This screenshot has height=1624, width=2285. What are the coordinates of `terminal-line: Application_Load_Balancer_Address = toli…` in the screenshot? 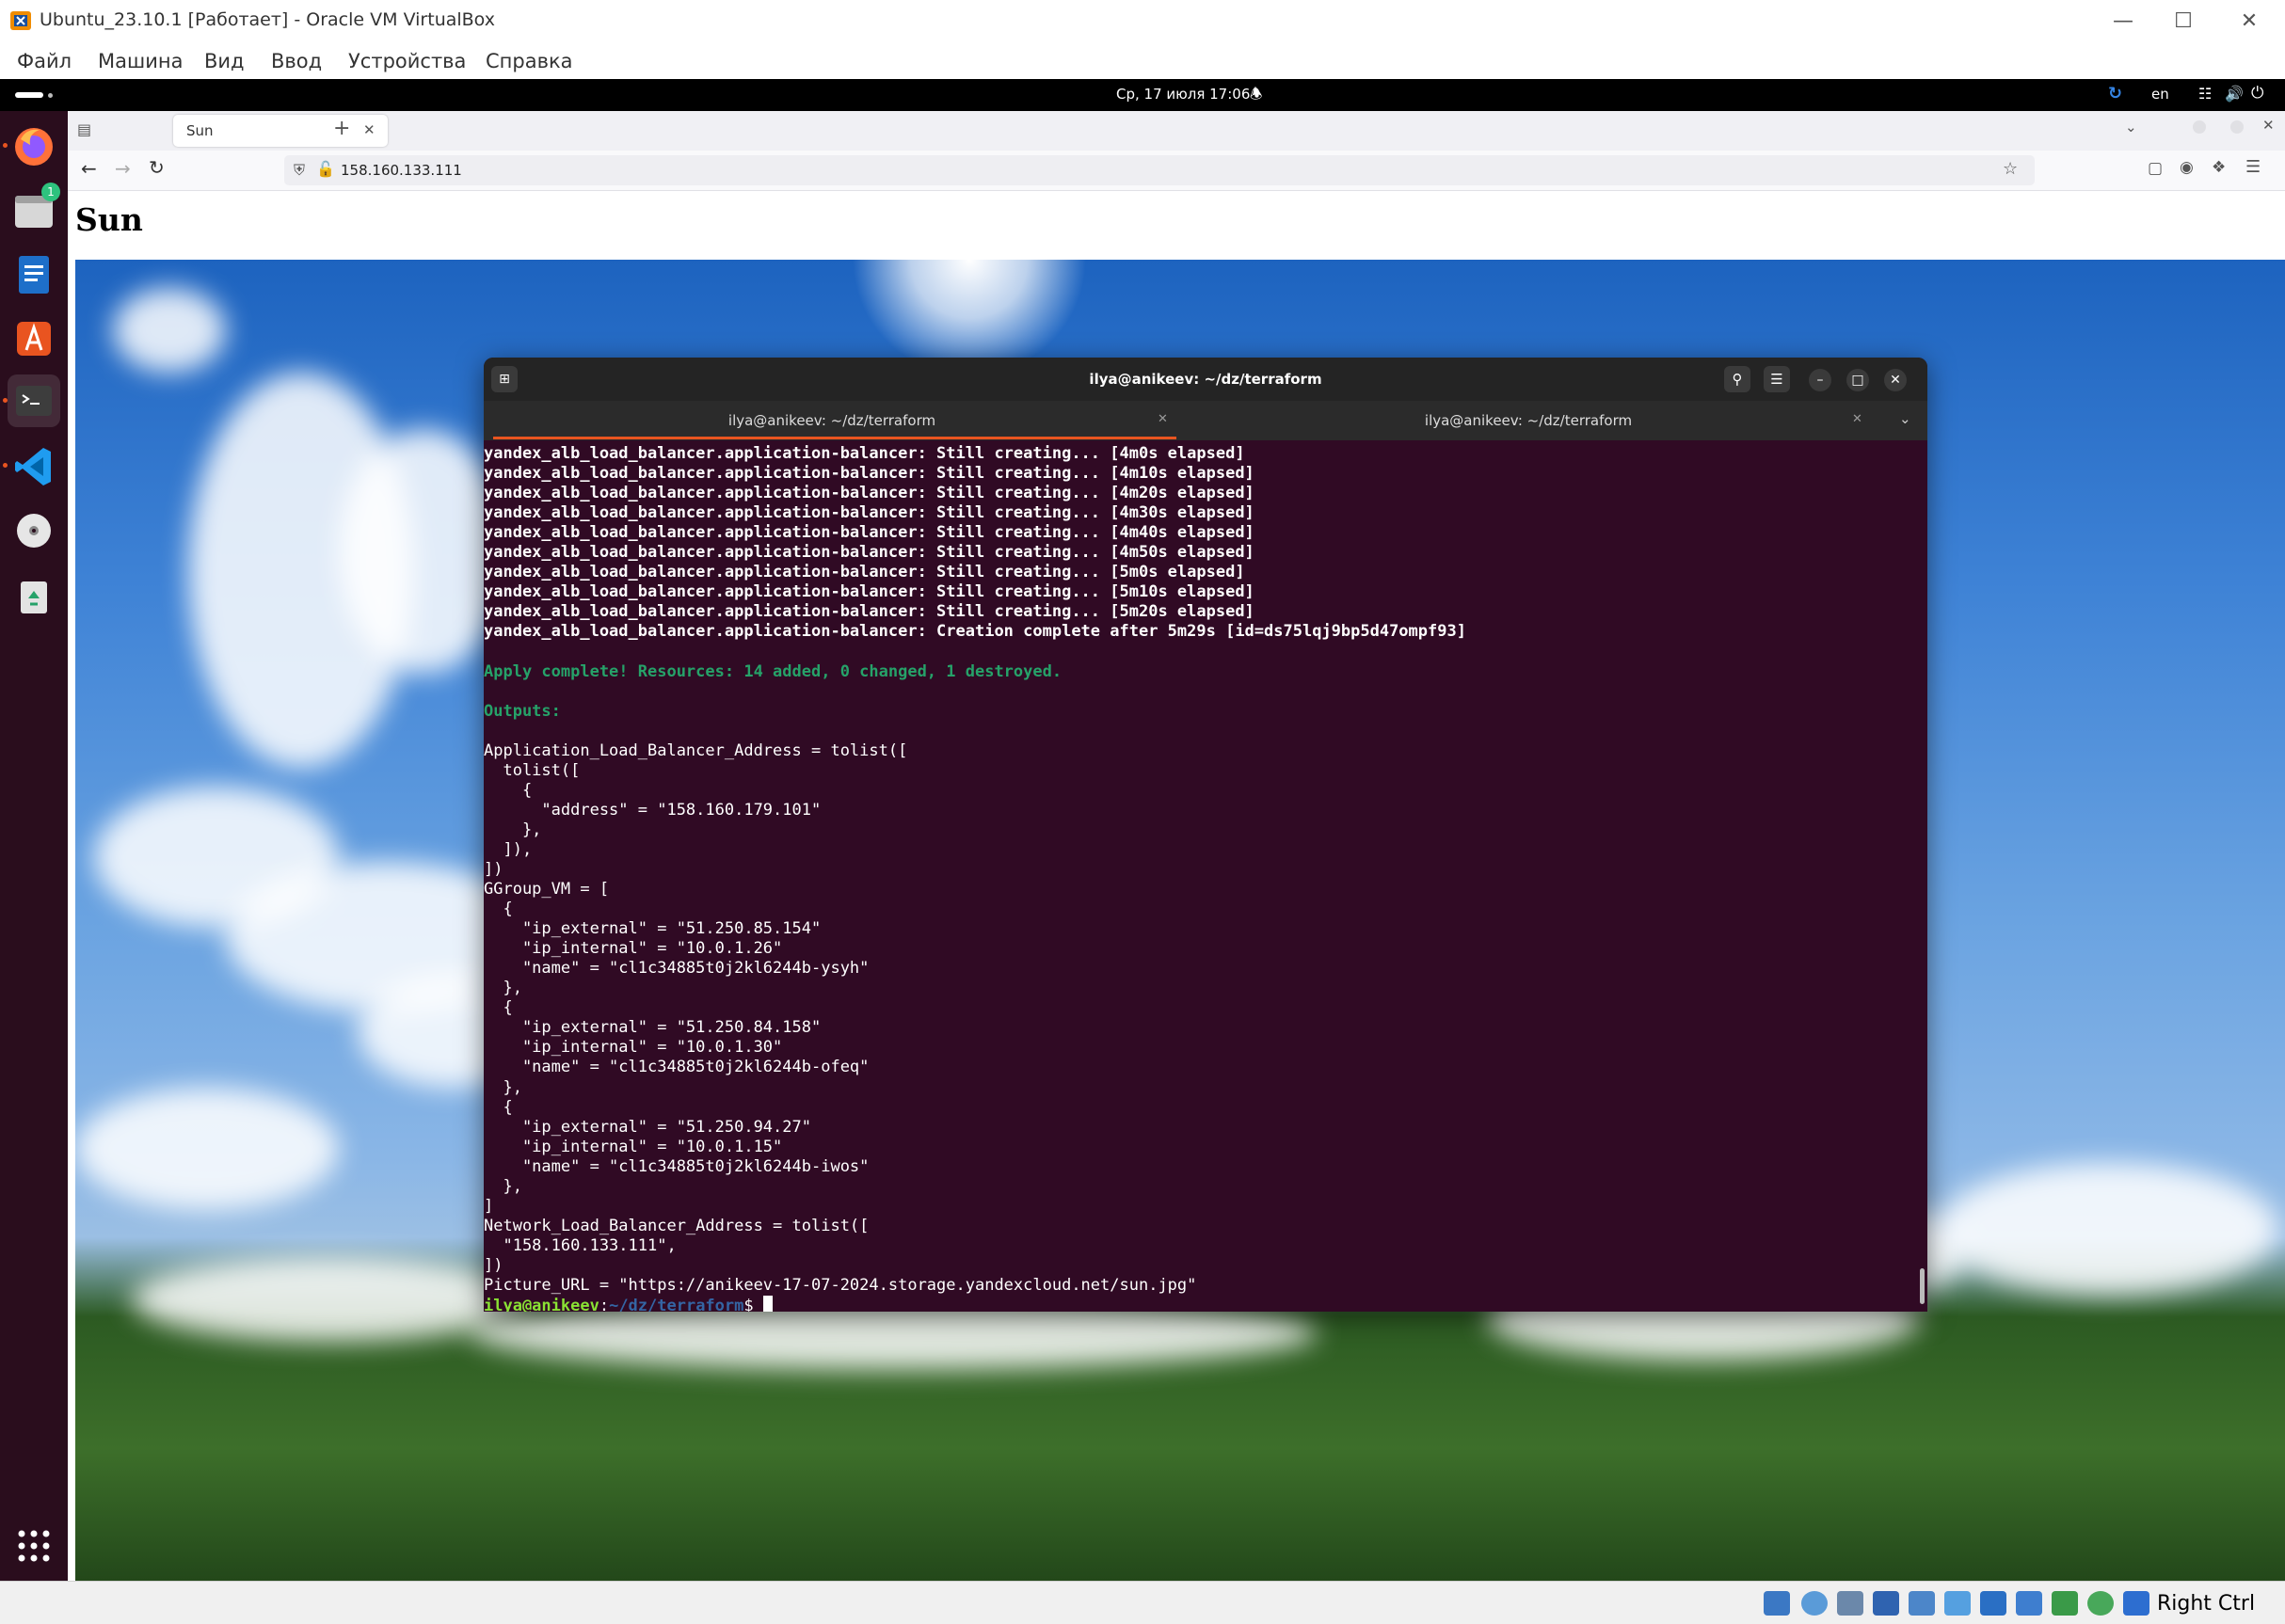 It's located at (696, 750).